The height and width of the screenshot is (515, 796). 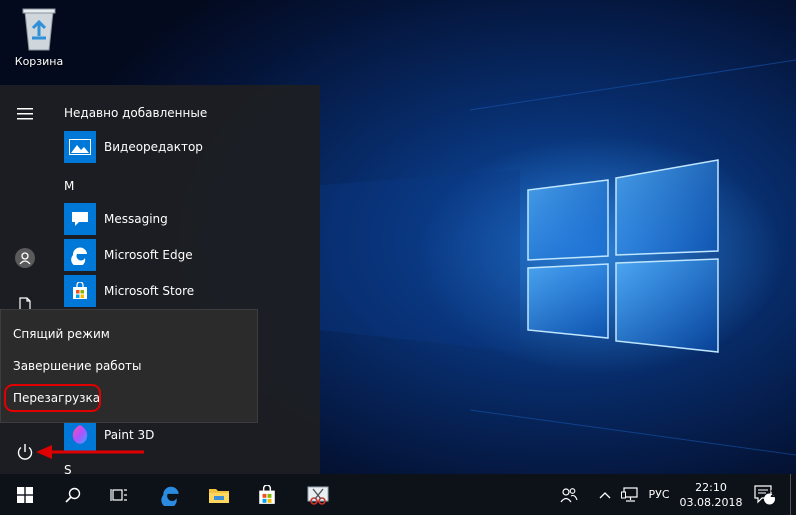 I want to click on power-icon, so click(x=25, y=452).